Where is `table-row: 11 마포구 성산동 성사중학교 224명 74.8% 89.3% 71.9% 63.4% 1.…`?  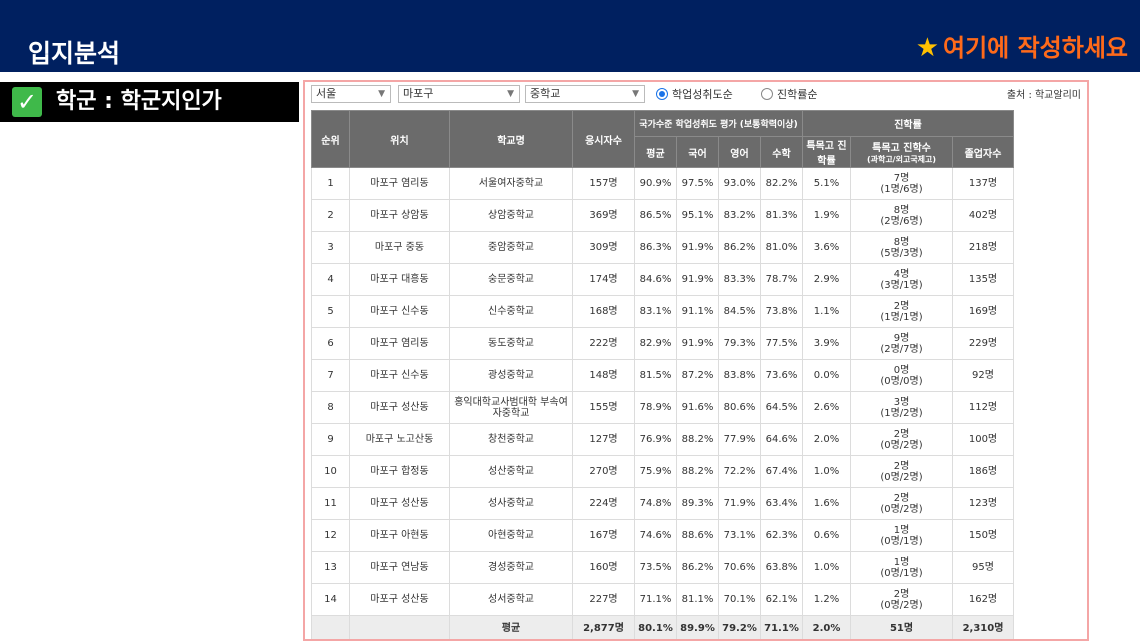
table-row: 11 마포구 성산동 성사중학교 224명 74.8% 89.3% 71.9% 63.4% 1.… is located at coordinates (662, 503).